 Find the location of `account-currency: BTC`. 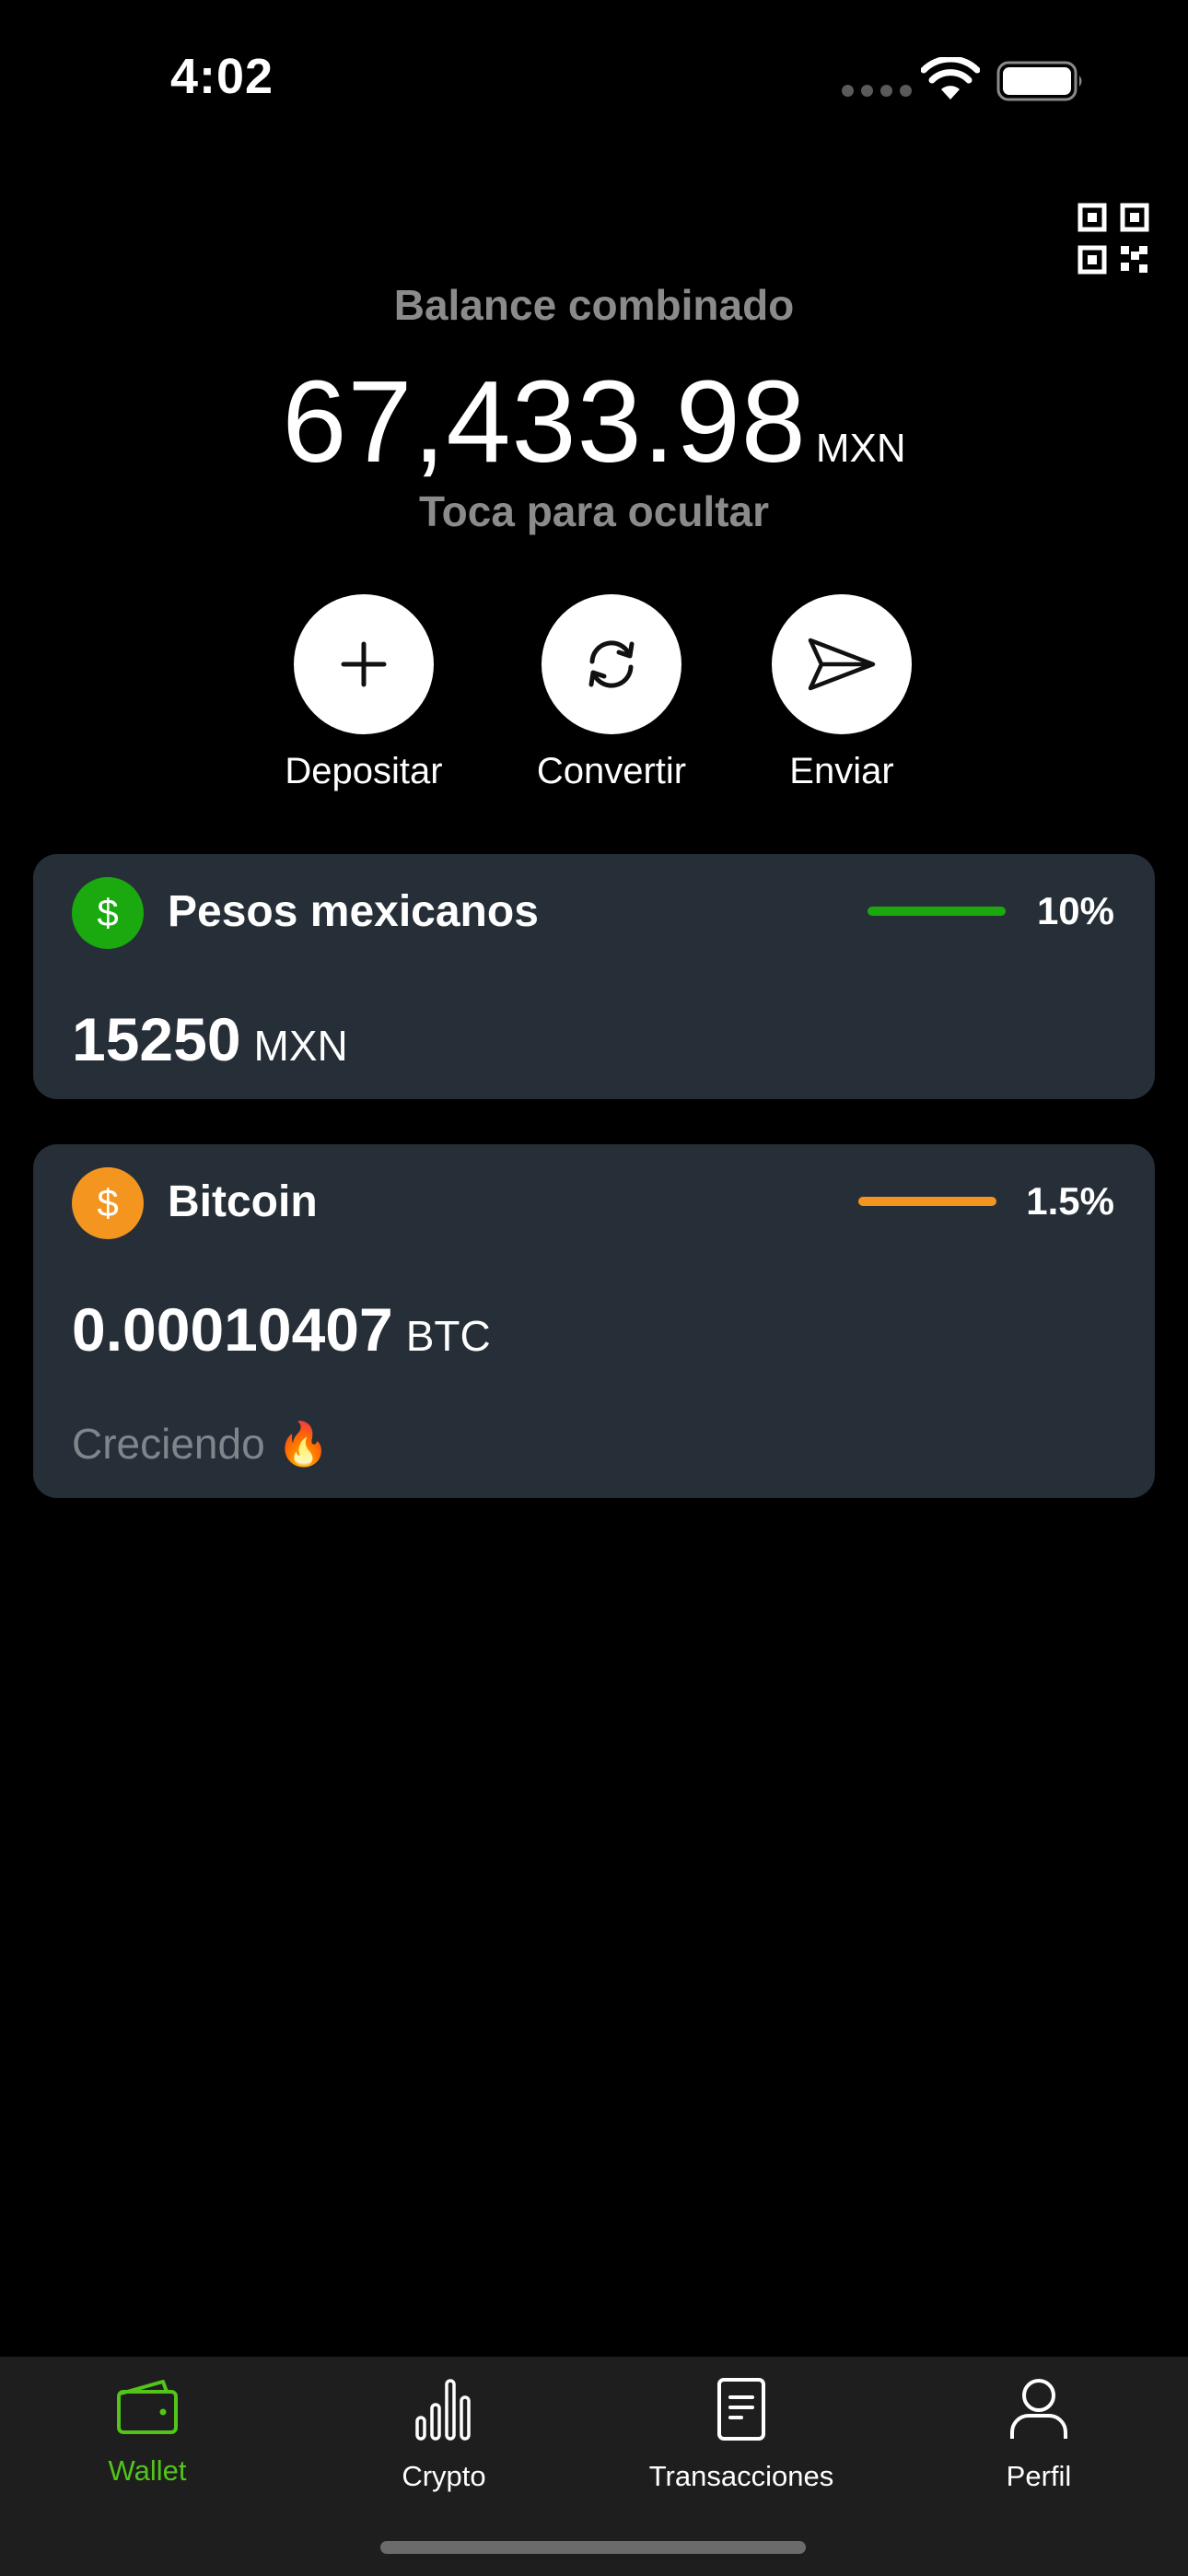

account-currency: BTC is located at coordinates (448, 1336).